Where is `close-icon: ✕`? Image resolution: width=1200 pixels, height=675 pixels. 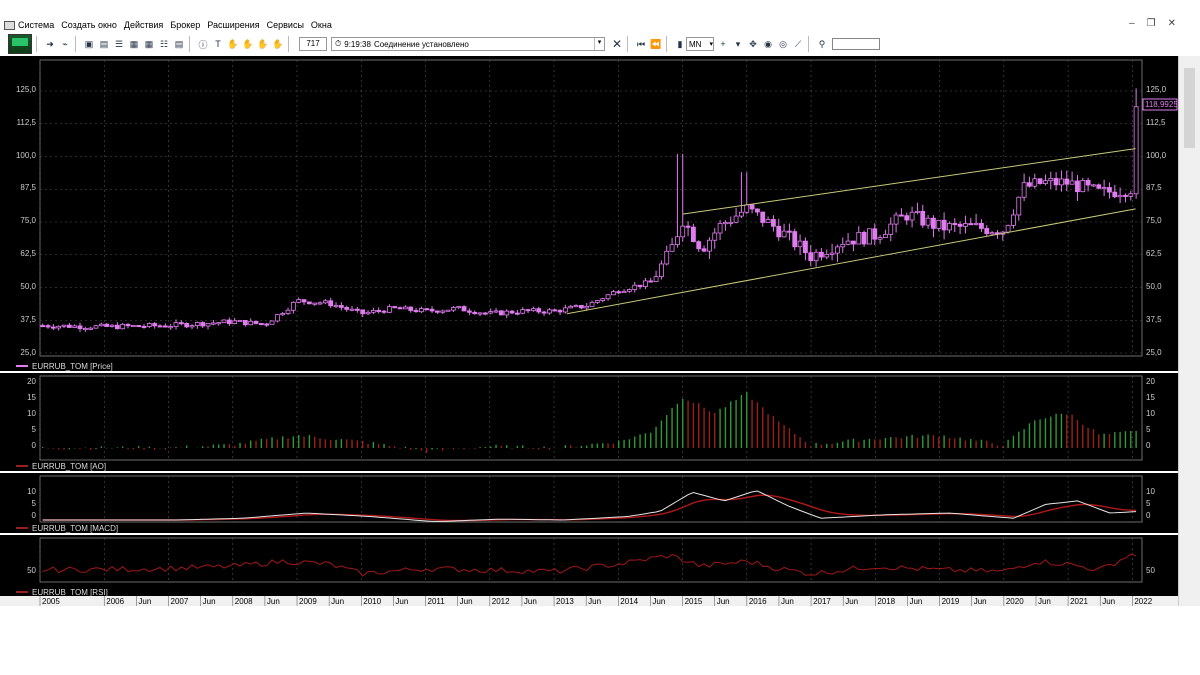
close-icon: ✕ is located at coordinates (617, 44).